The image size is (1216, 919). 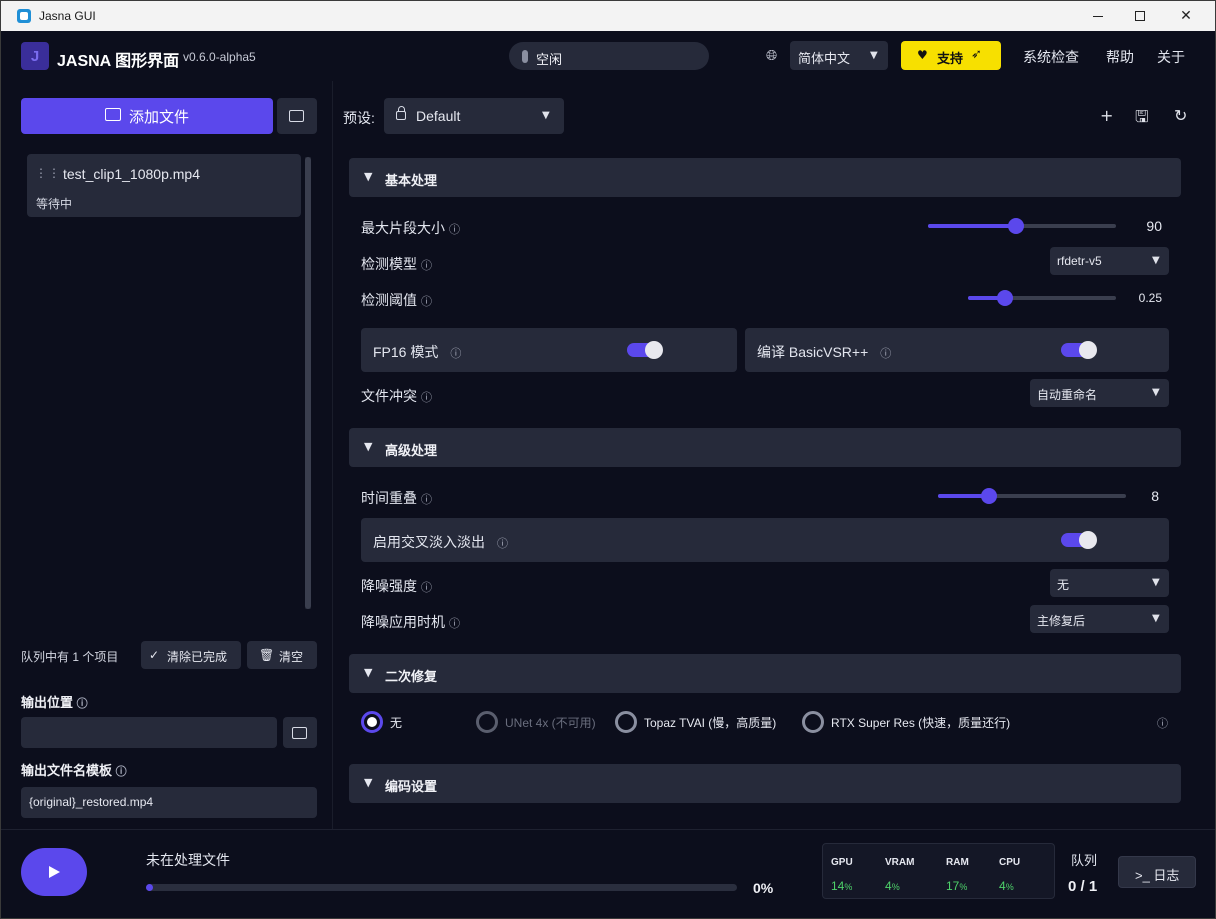 I want to click on resource-stats: GPU 14% VRAM 4% RAM 17% CPU 4%, so click(x=938, y=871).